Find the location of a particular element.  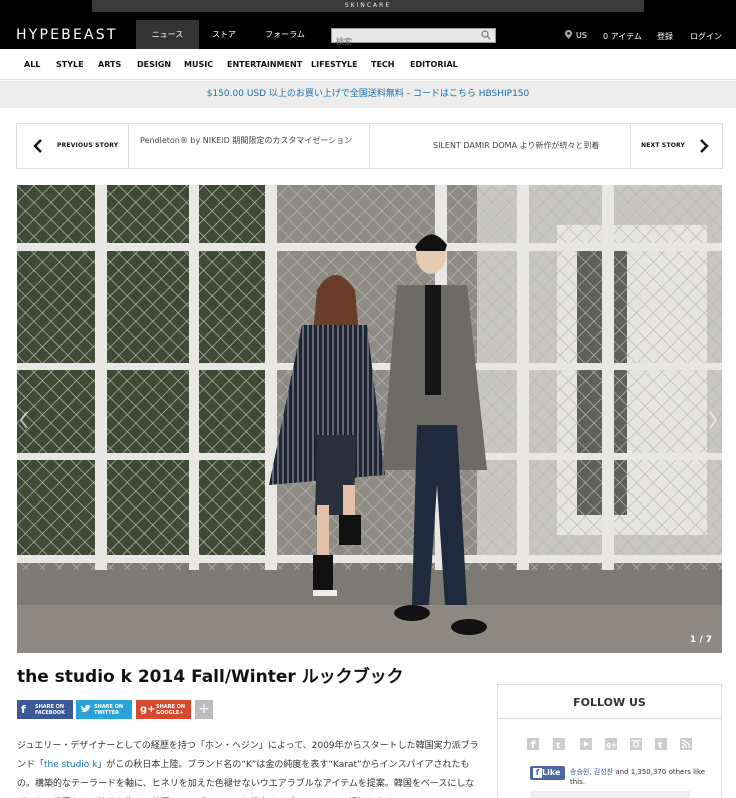

tab-store: ストア is located at coordinates (224, 34).